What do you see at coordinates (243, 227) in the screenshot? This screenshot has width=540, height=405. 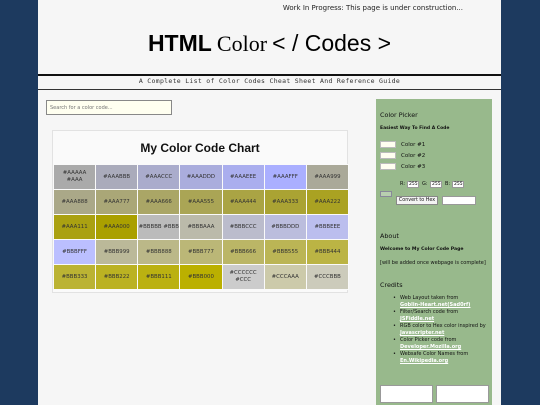 I see `color-cell: #BBBCCC` at bounding box center [243, 227].